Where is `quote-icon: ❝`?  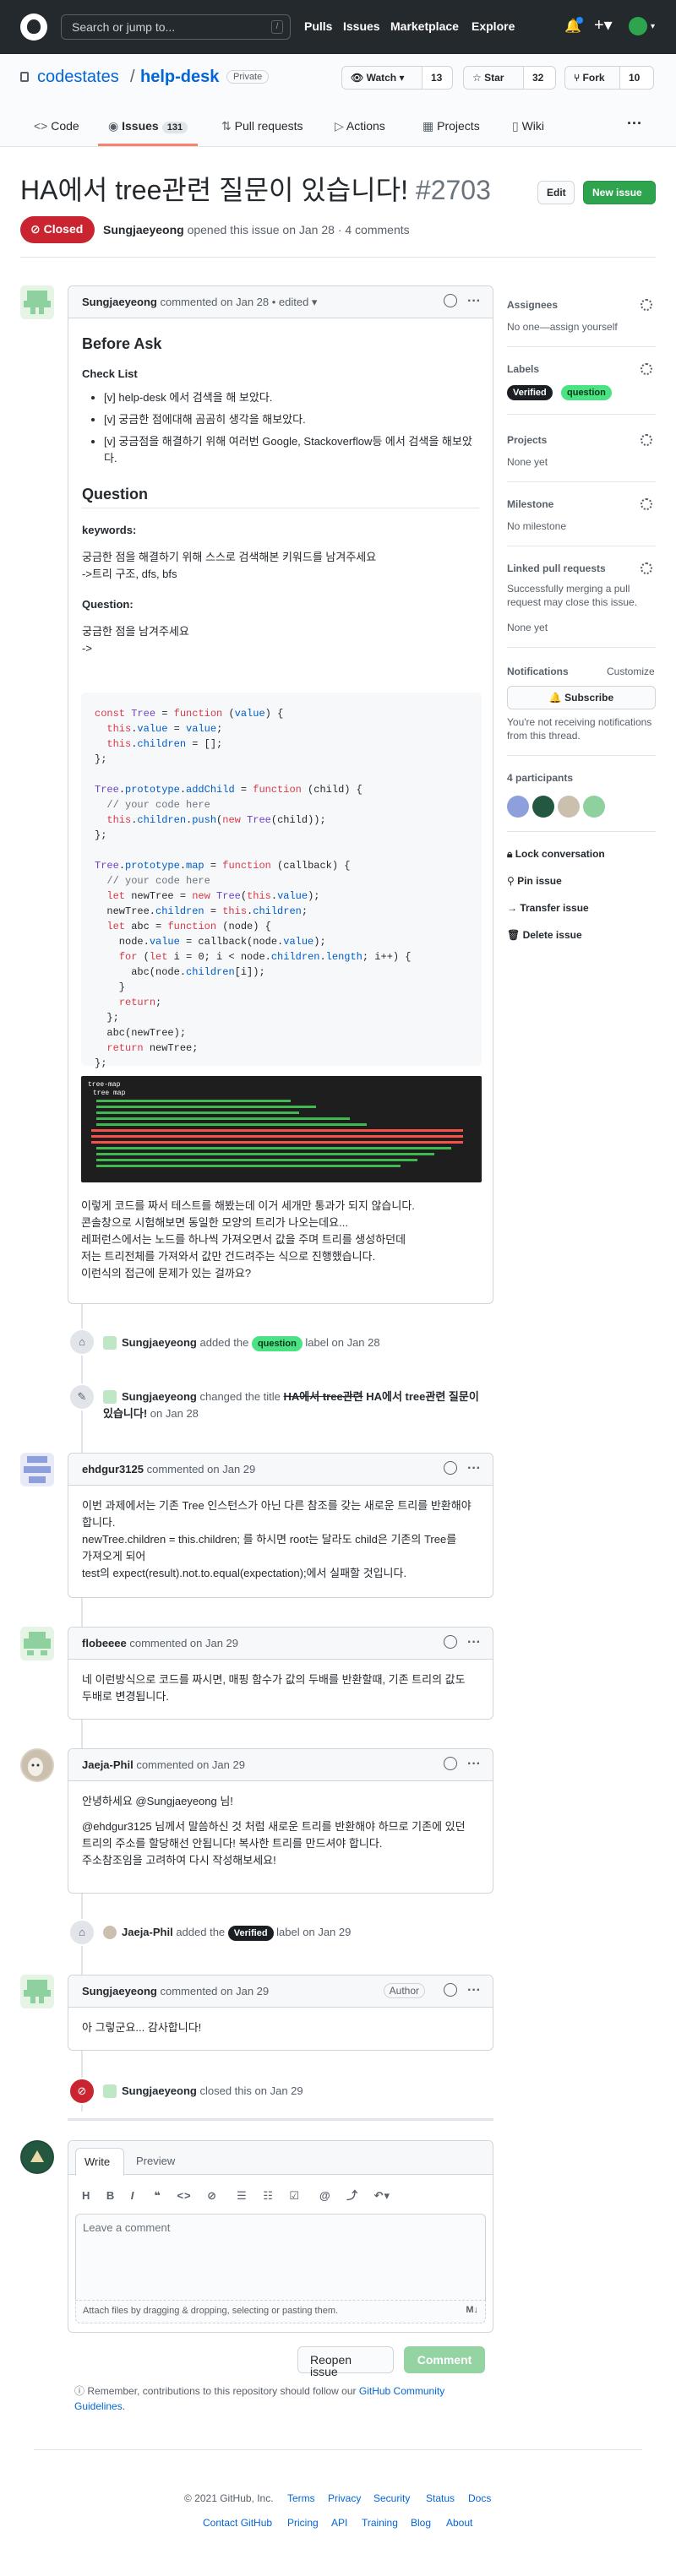
quote-icon: ❝ is located at coordinates (157, 2195).